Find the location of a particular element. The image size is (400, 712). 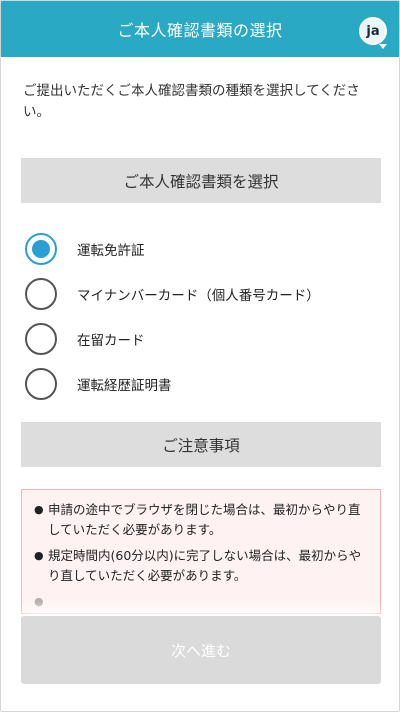

option-label: マイナンバーカード（個人番号カード） is located at coordinates (198, 295).